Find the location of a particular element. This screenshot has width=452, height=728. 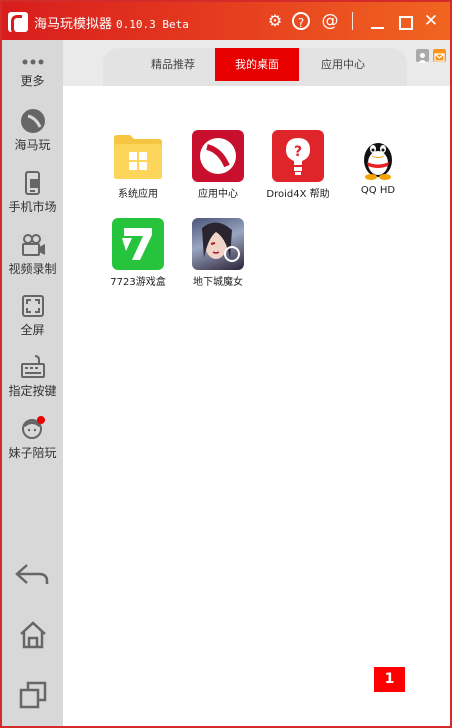

app-label: QQ HD is located at coordinates (378, 190).